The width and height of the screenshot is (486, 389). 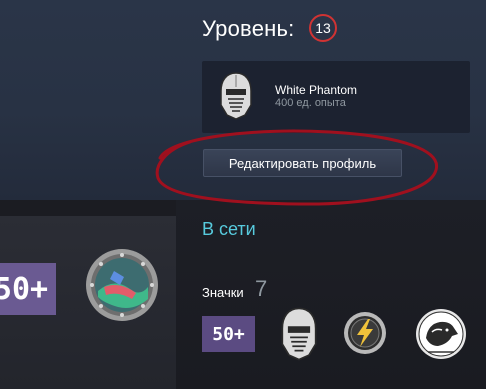 I want to click on featured-badge-xp: 400 ед. опыта, so click(x=310, y=103).